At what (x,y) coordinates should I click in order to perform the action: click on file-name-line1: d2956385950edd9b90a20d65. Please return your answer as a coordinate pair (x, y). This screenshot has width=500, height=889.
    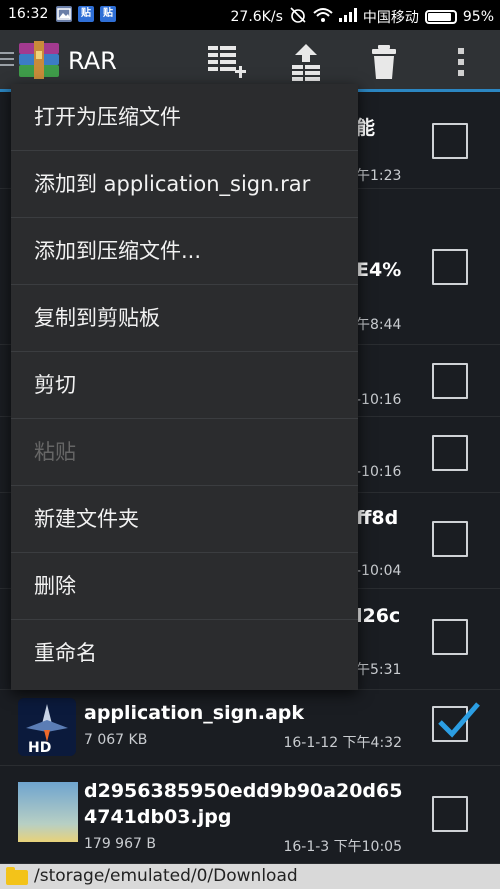
    Looking at the image, I should click on (243, 791).